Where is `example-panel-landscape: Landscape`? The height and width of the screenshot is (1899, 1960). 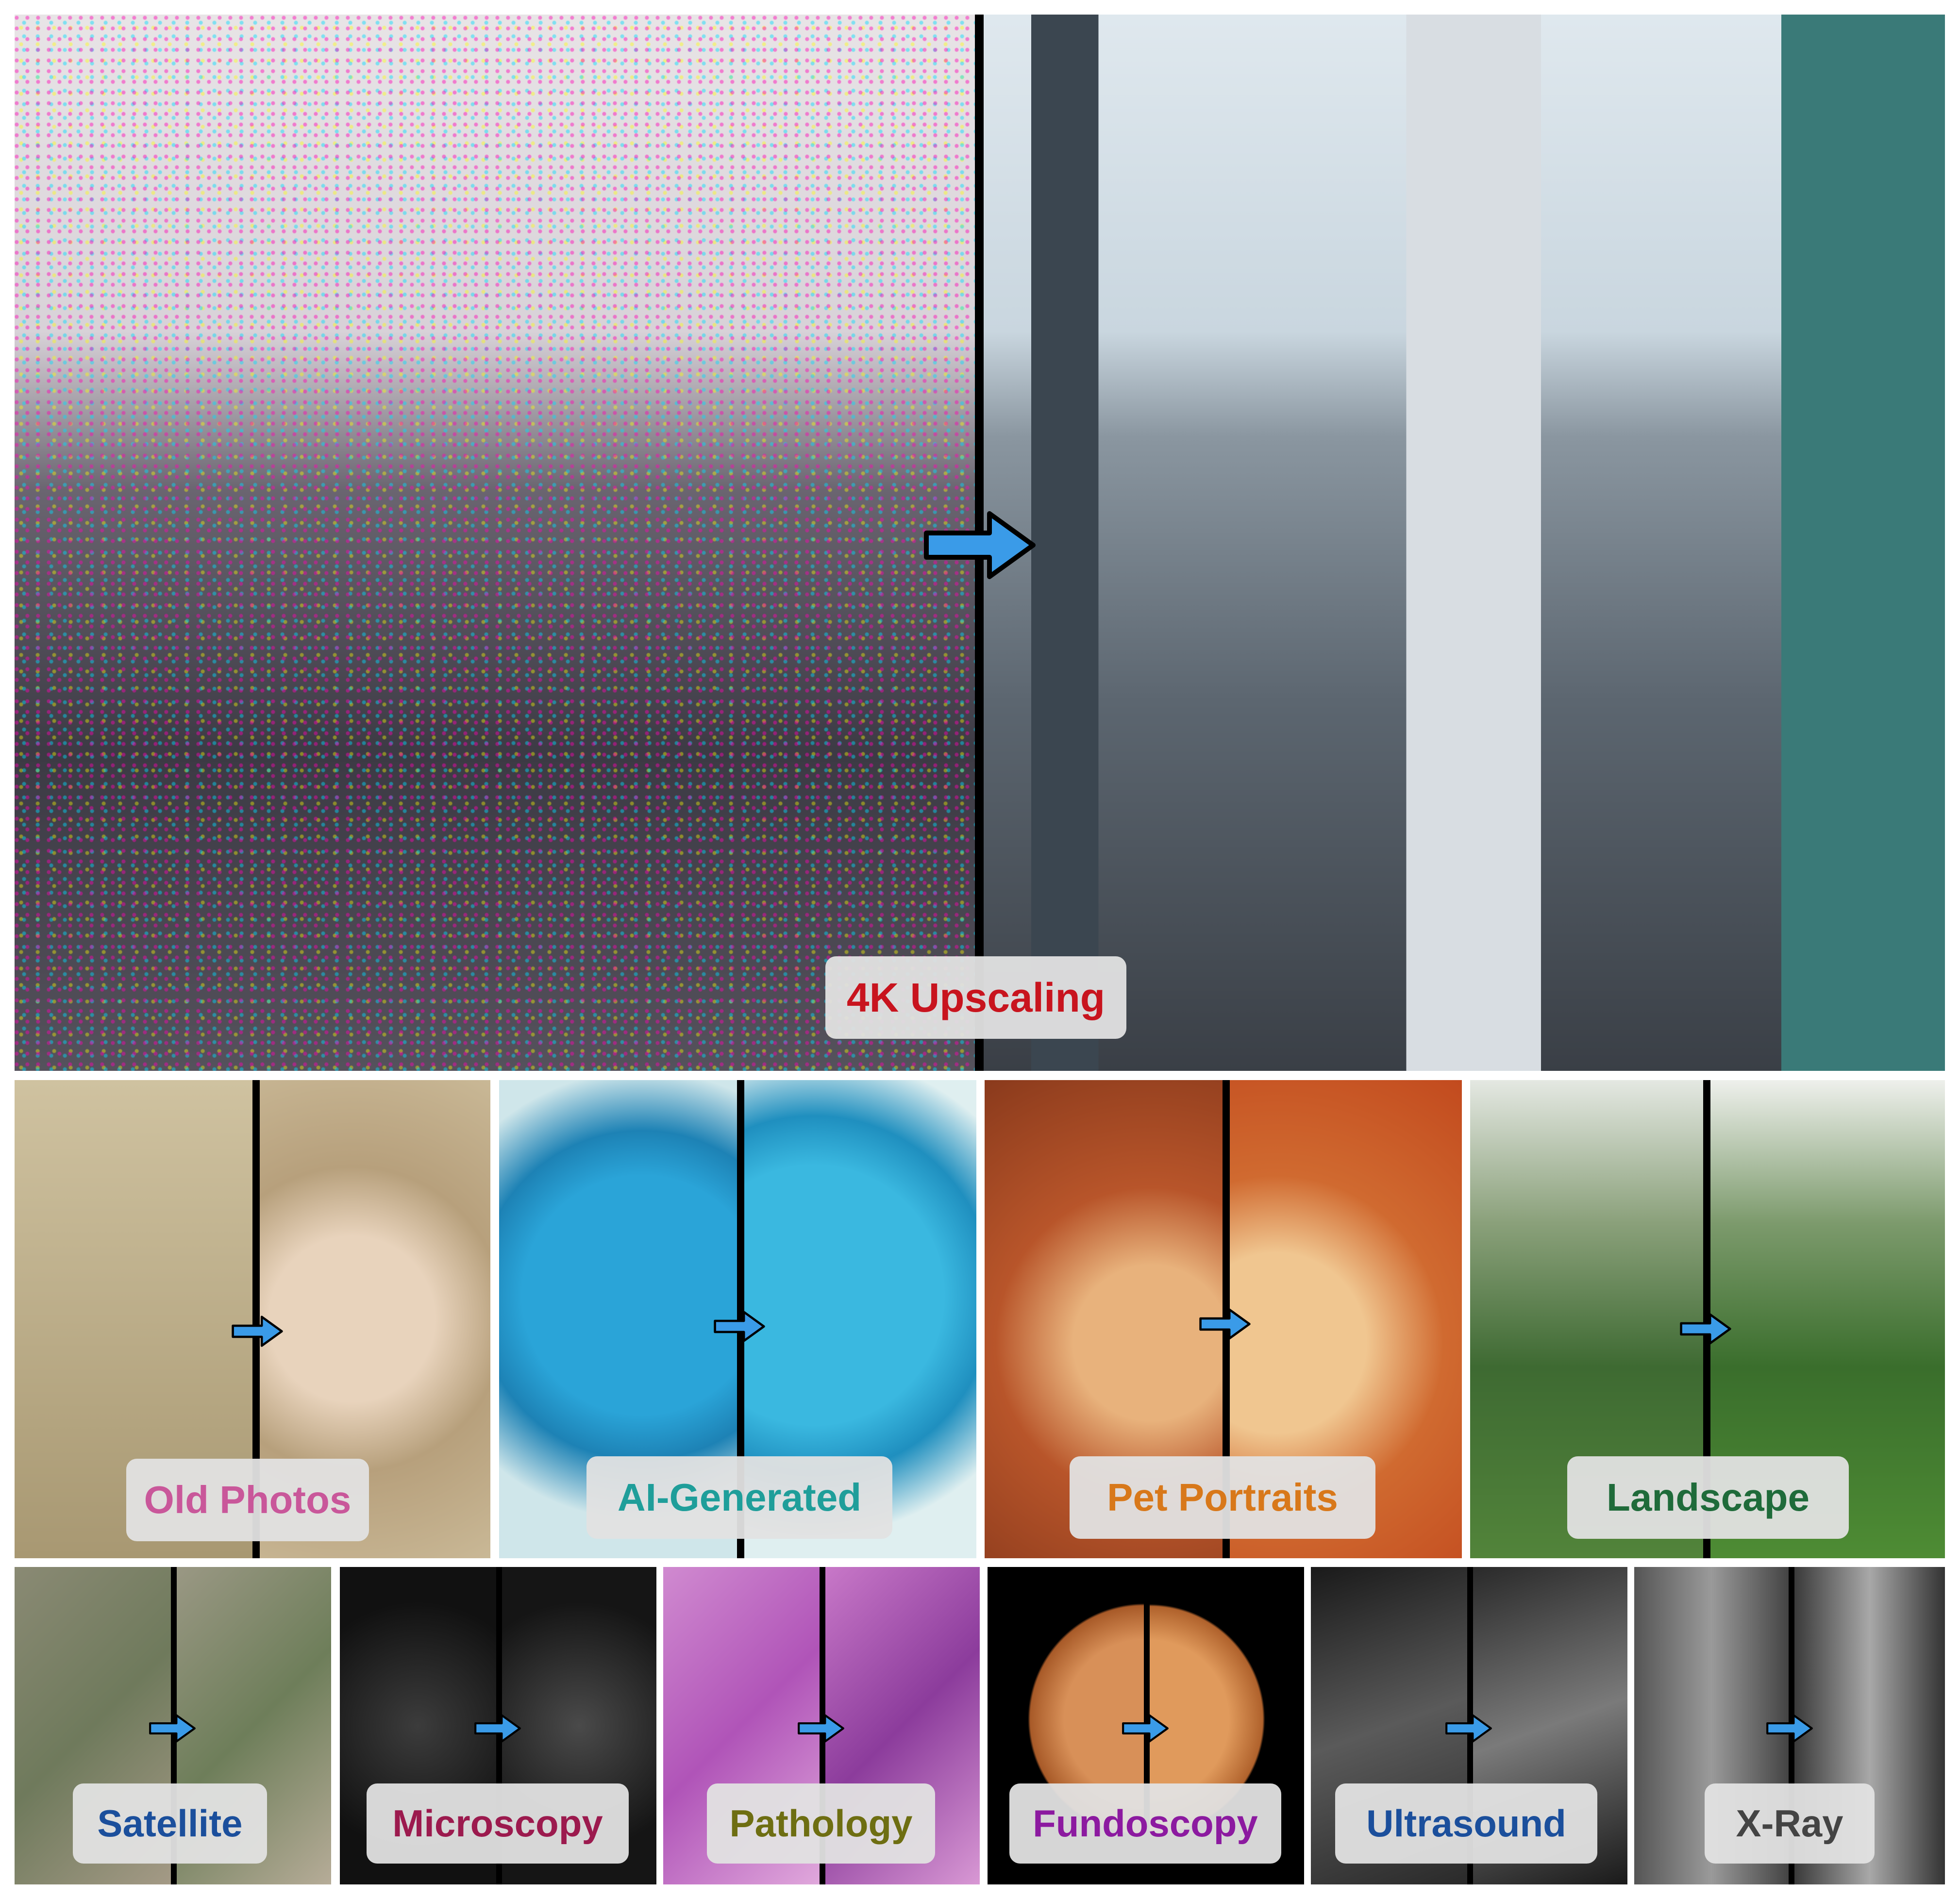 example-panel-landscape: Landscape is located at coordinates (1708, 1319).